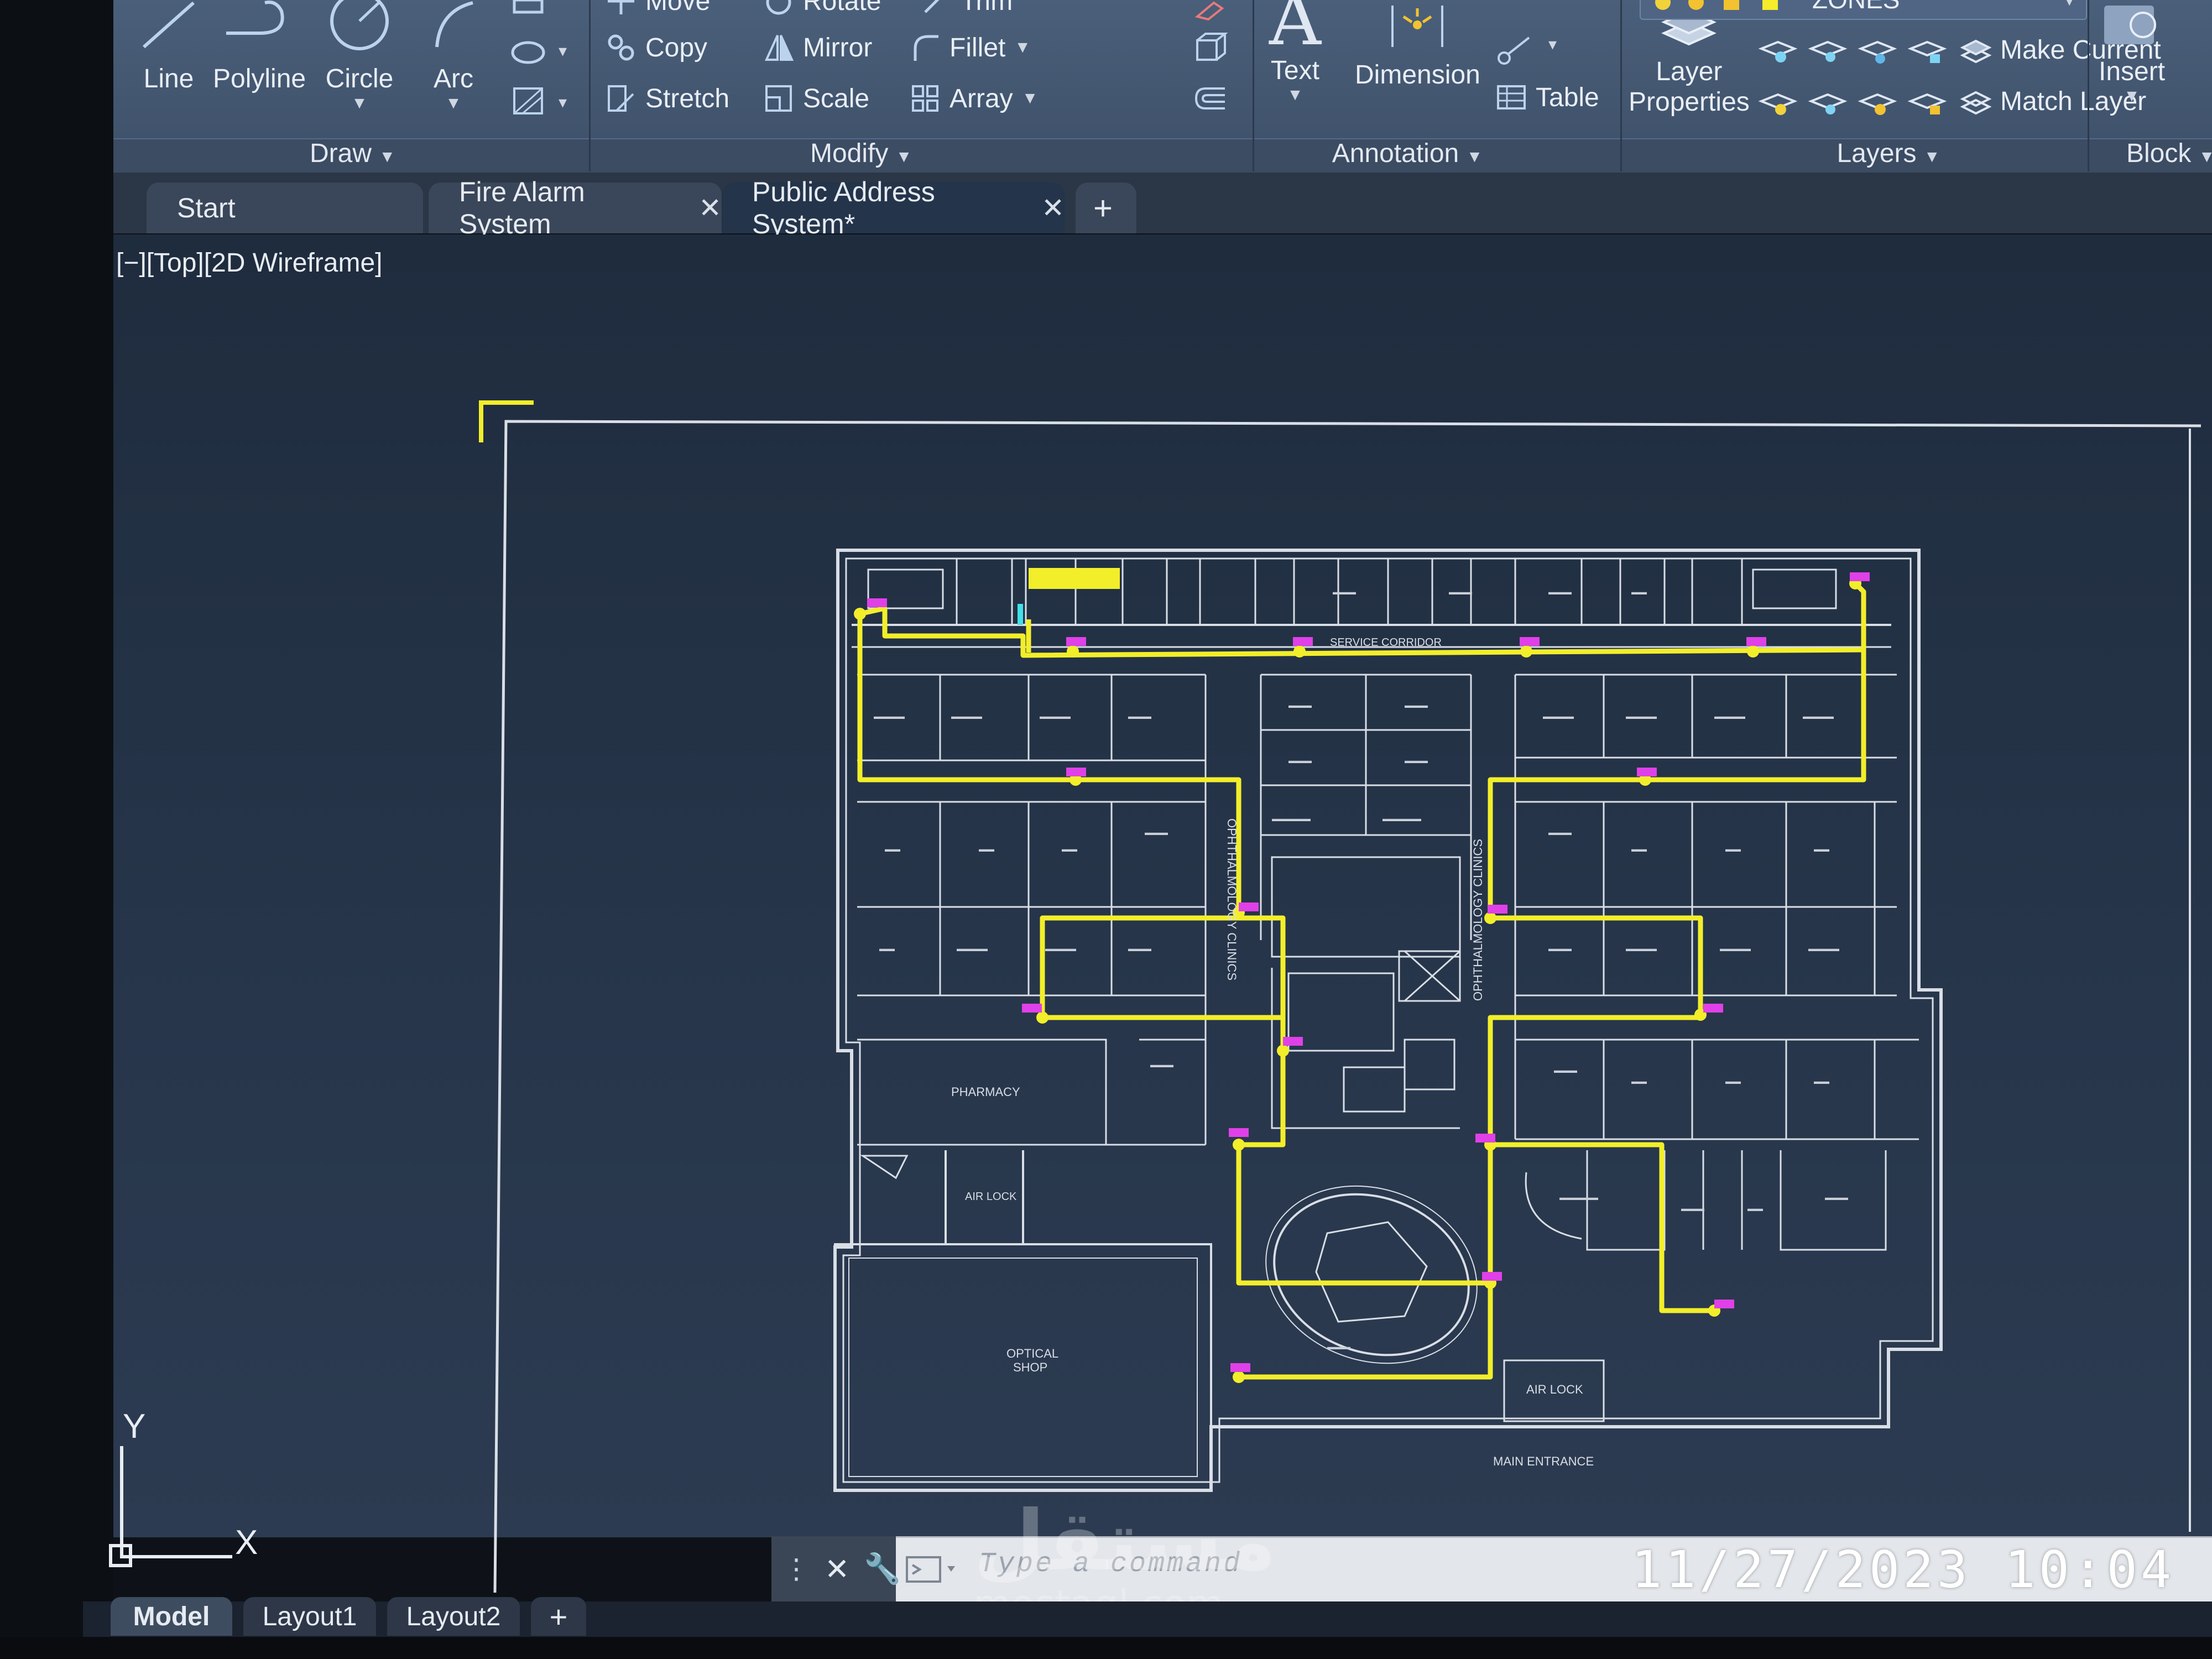 The image size is (2212, 1659). I want to click on grip-icon: ⋮, so click(796, 1569).